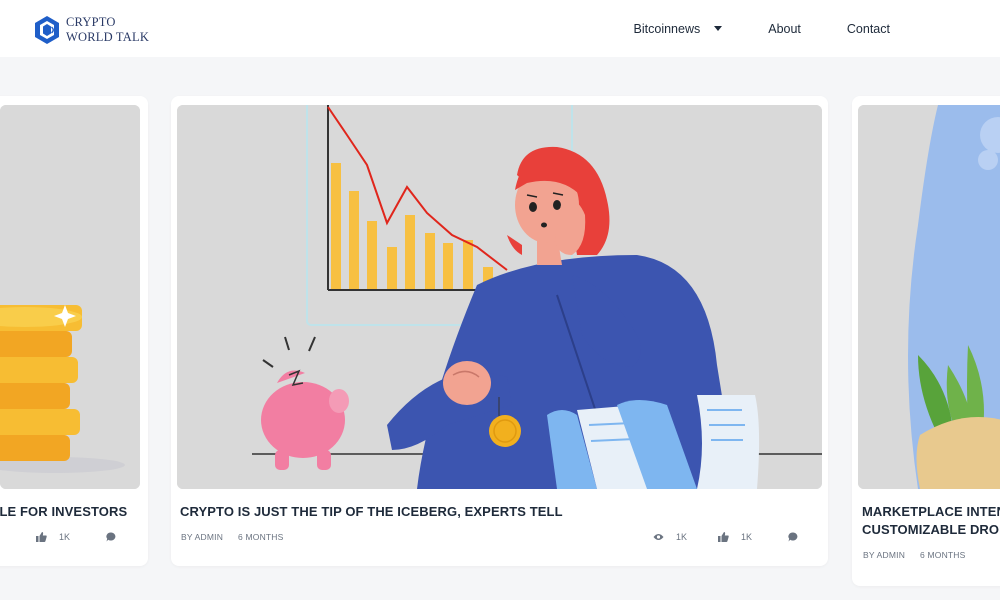  I want to click on eye-icon, so click(658, 537).